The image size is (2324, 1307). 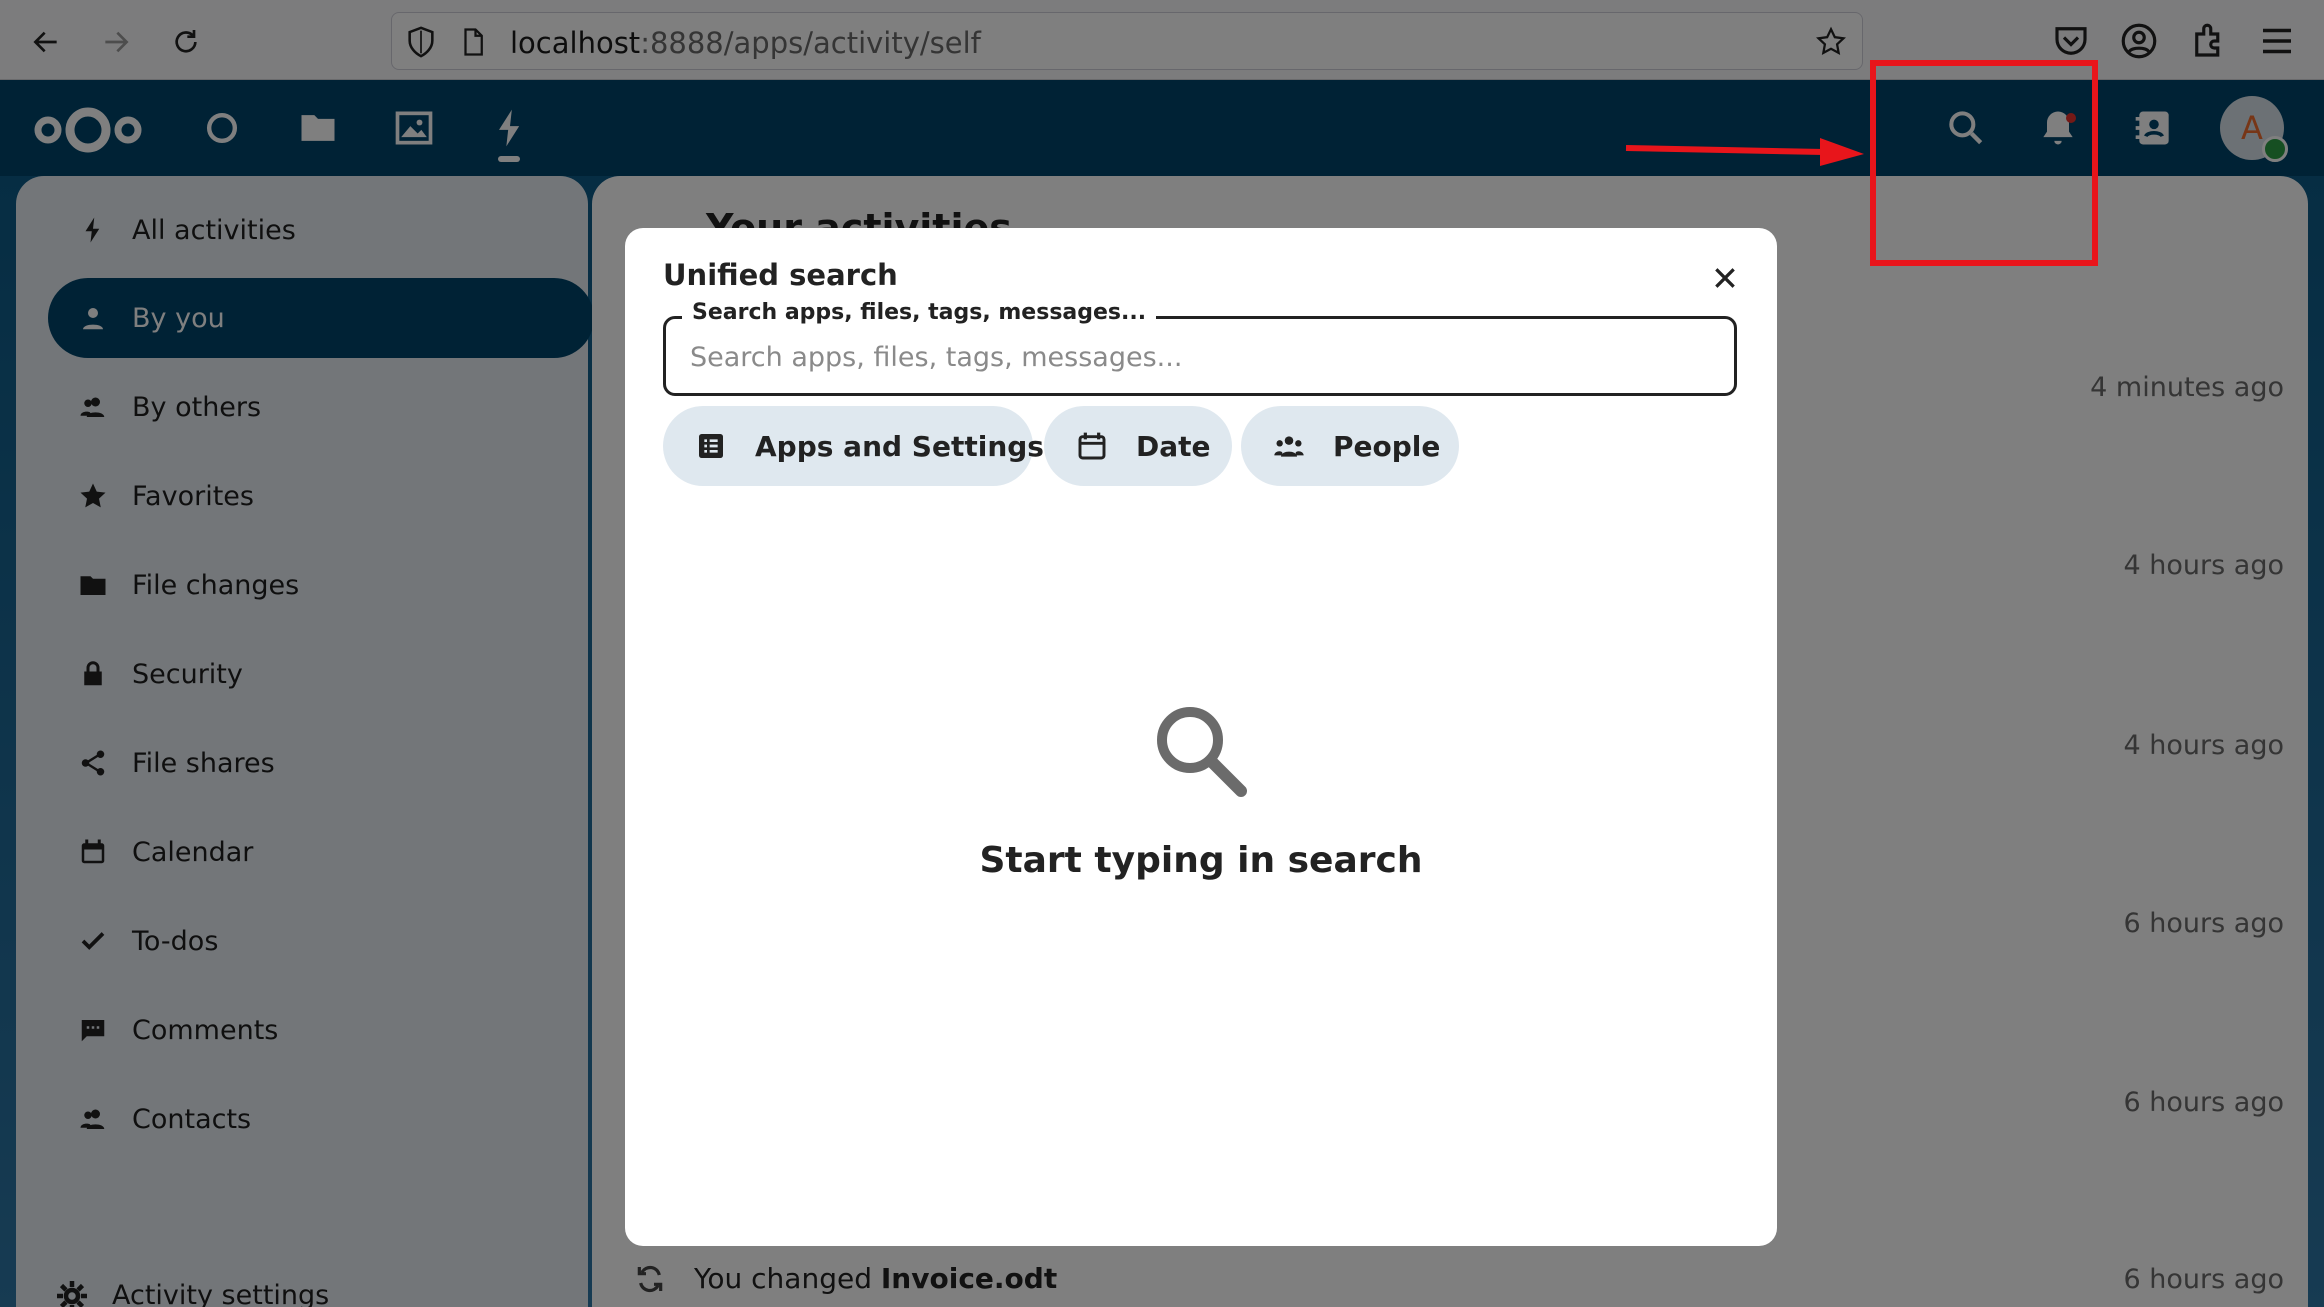 What do you see at coordinates (1289, 446) in the screenshot?
I see `people-icon` at bounding box center [1289, 446].